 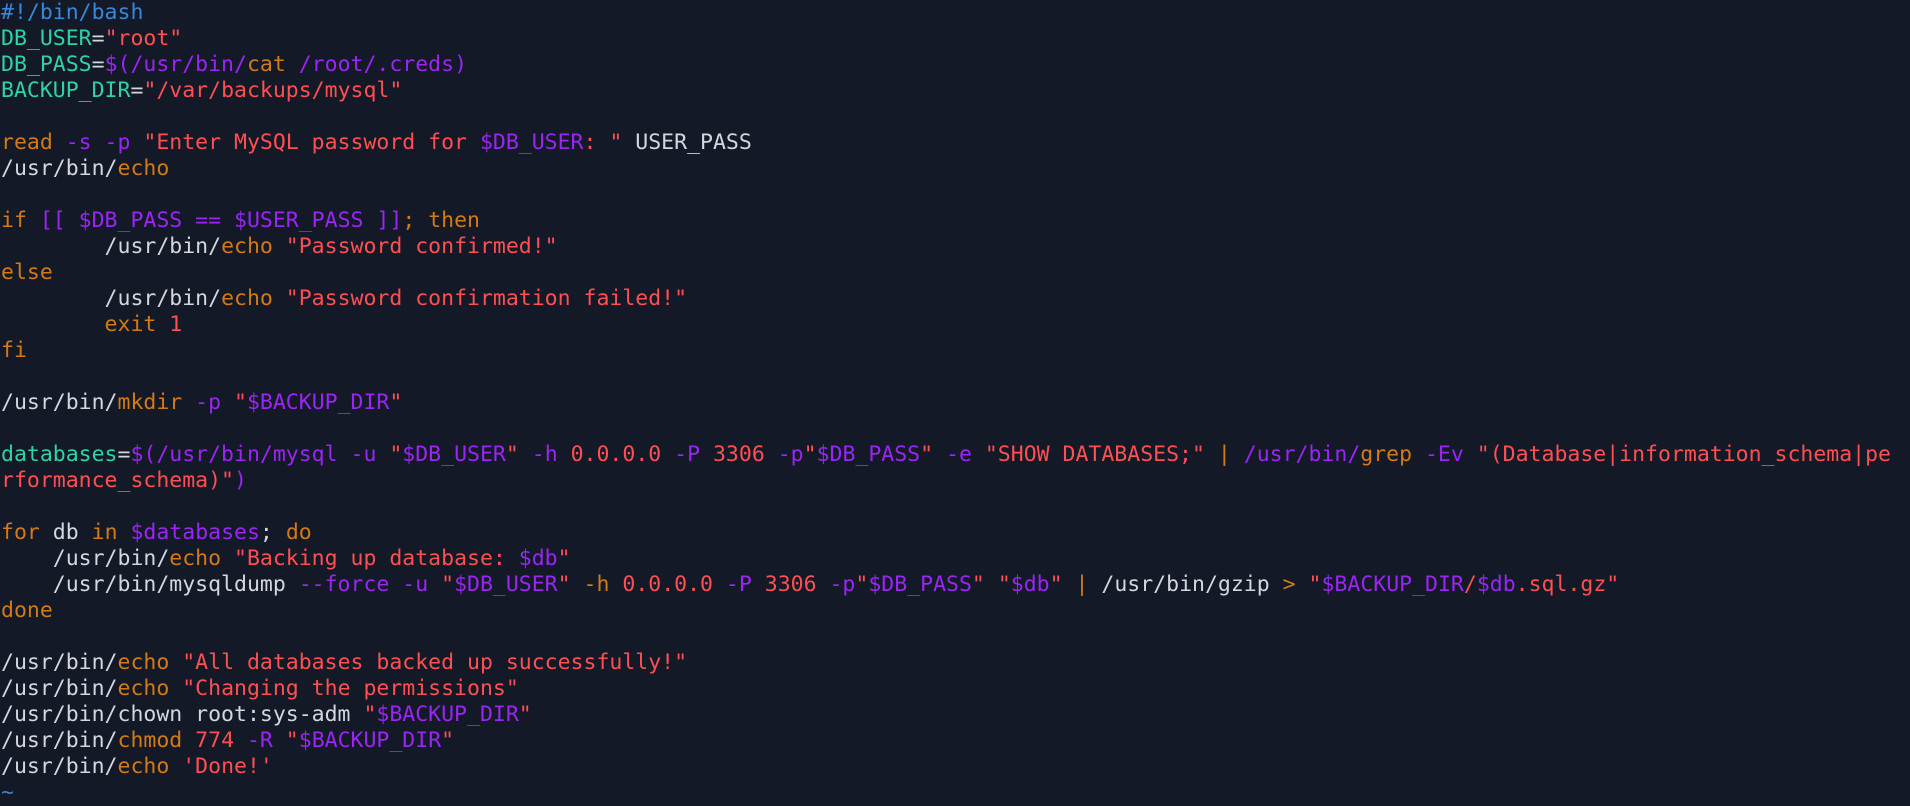 I want to click on code-token: "Changing the permissions", so click(x=350, y=688).